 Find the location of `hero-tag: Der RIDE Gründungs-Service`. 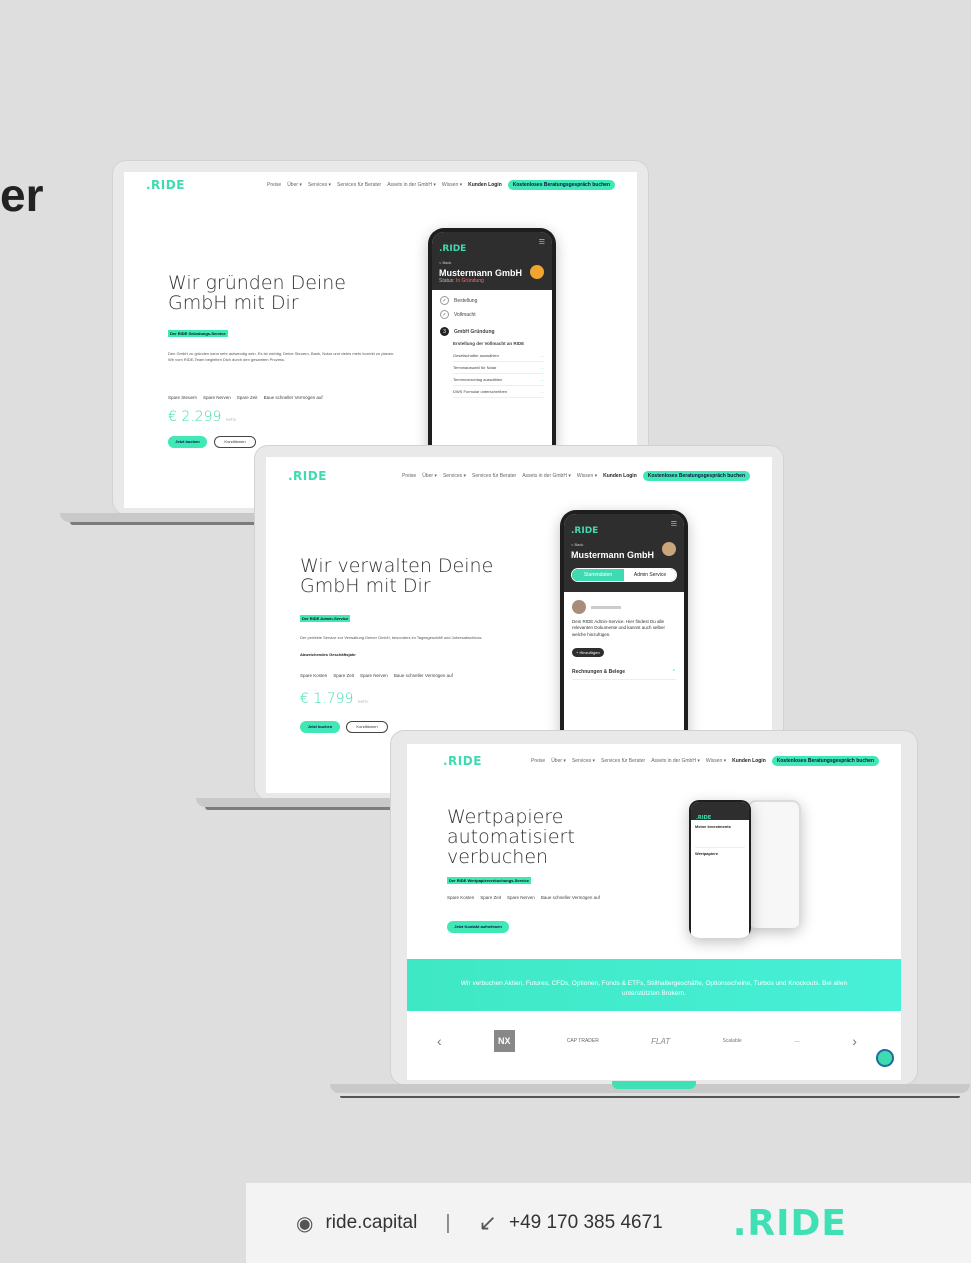

hero-tag: Der RIDE Gründungs-Service is located at coordinates (198, 333).